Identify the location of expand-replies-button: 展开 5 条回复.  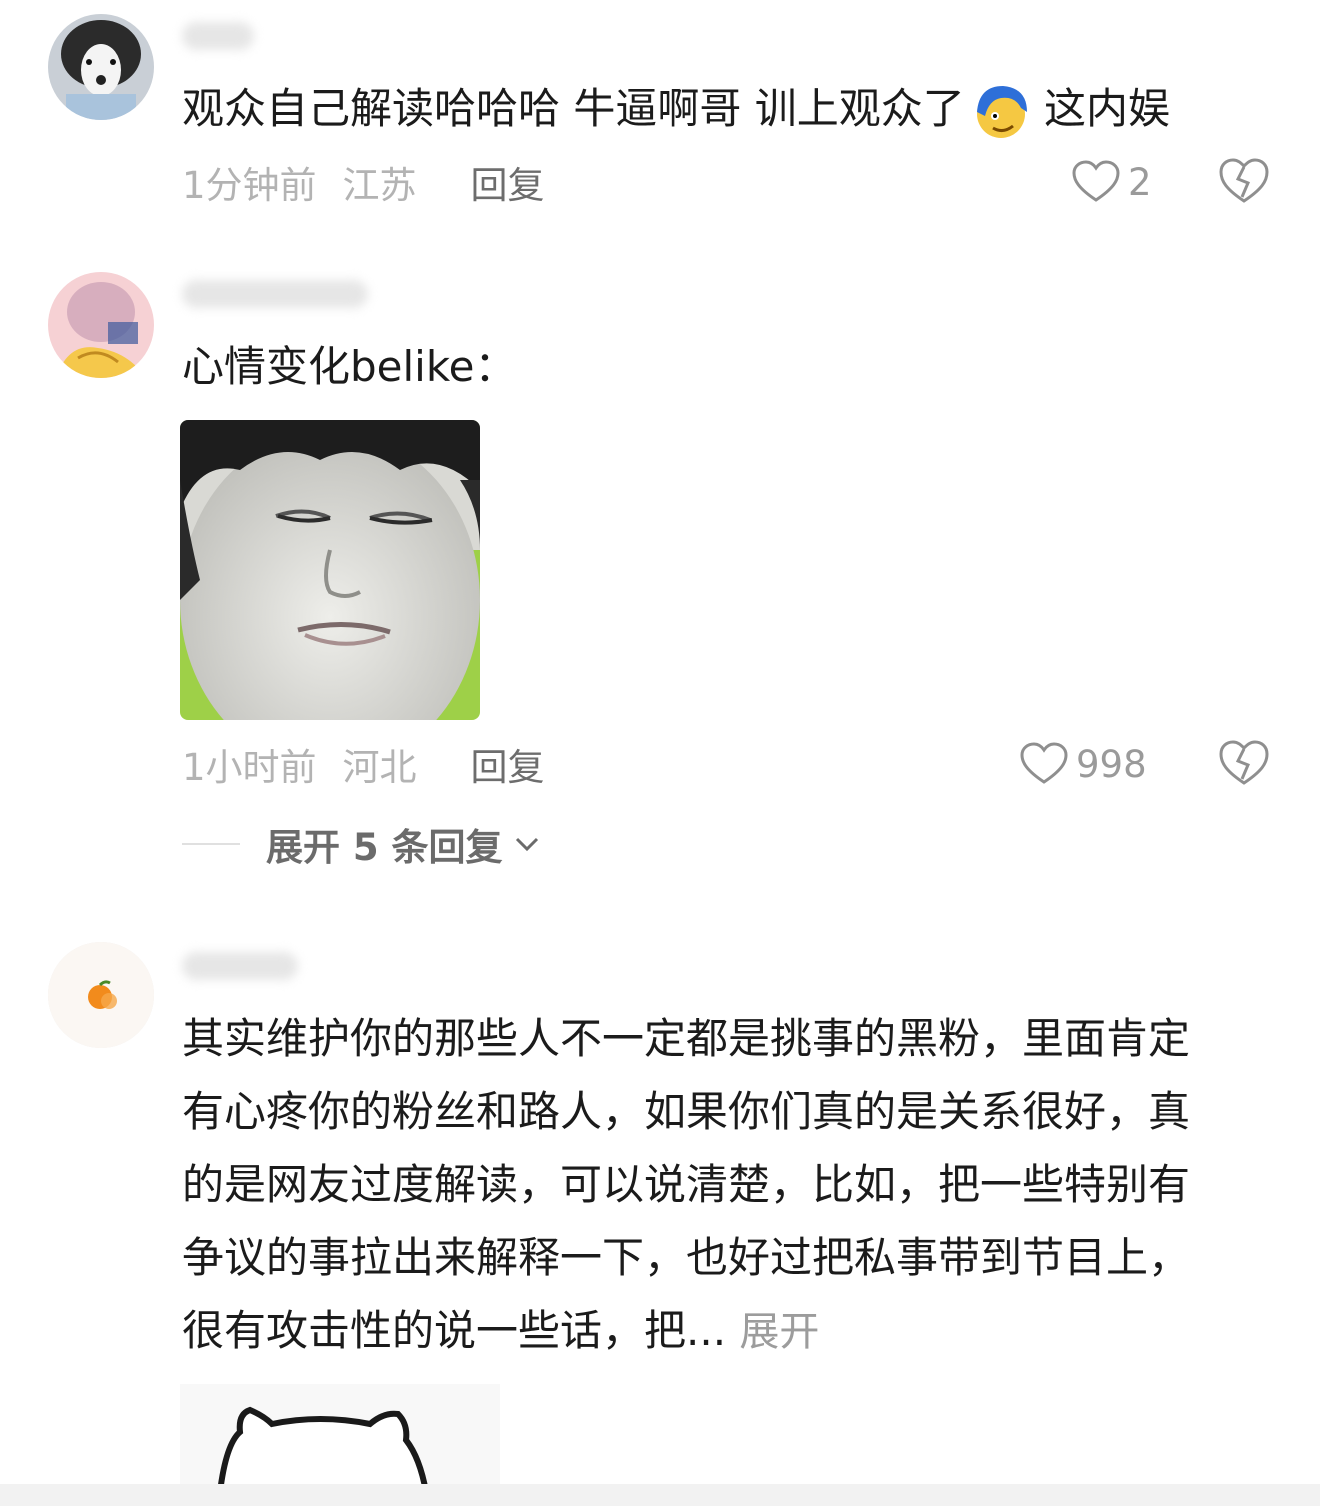
(361, 844).